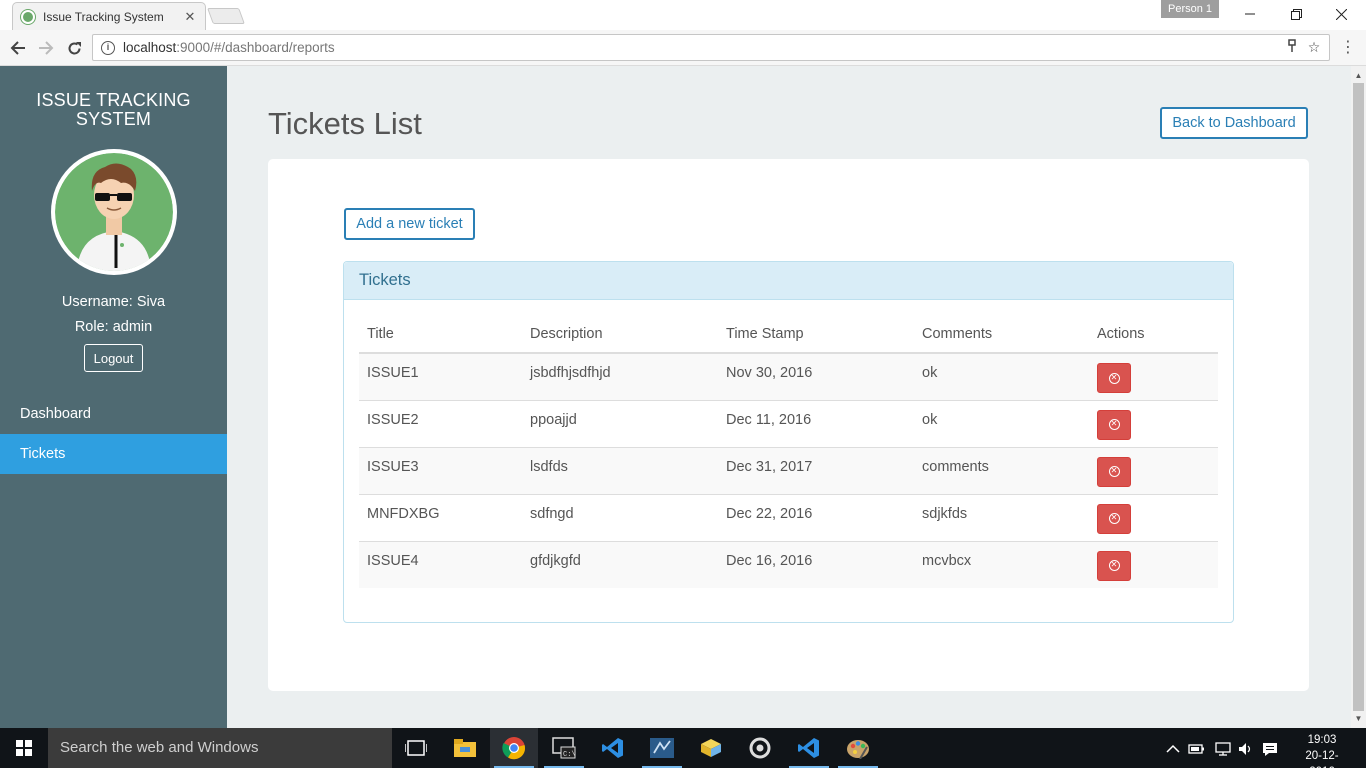 The height and width of the screenshot is (768, 1366). I want to click on action-center-icon, so click(1270, 748).